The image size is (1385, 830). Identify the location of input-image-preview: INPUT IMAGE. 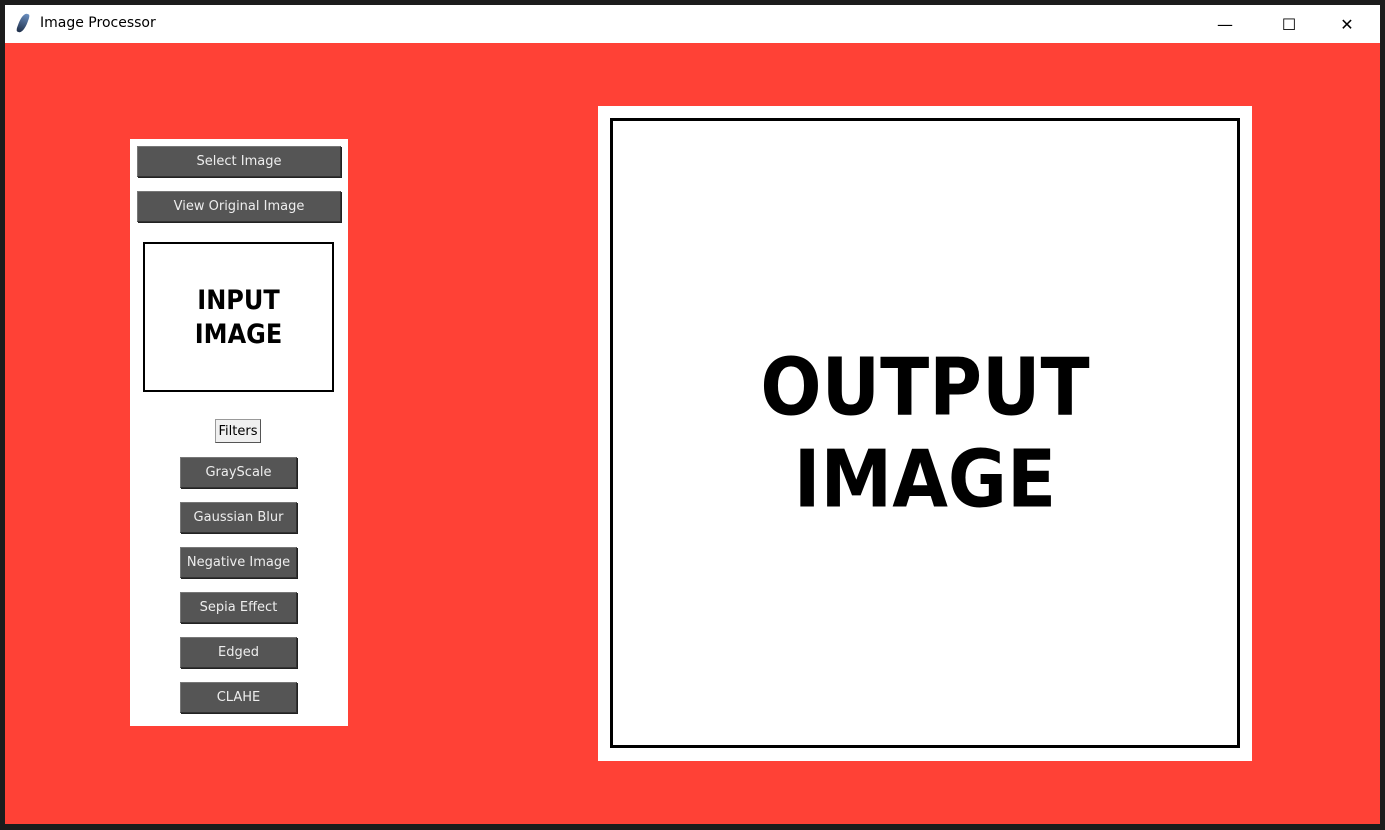
(238, 317).